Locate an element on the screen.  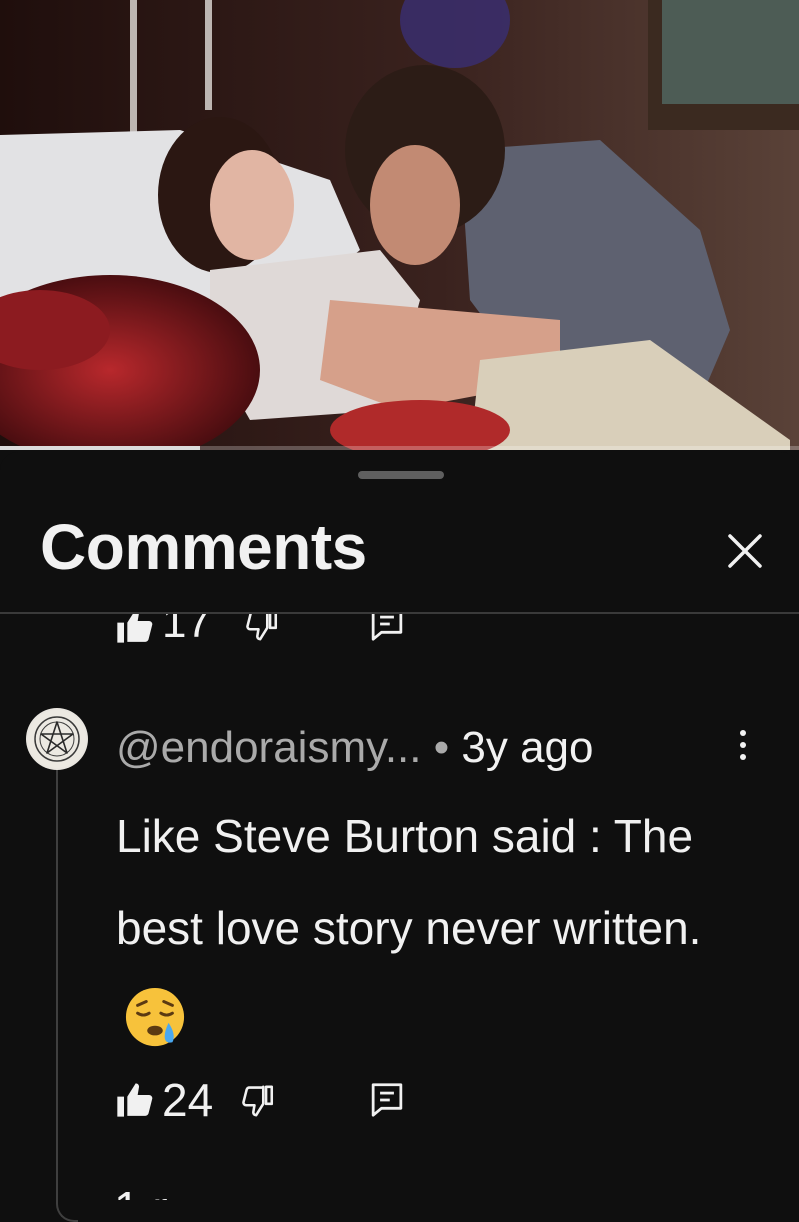
more-options-button is located at coordinates (743, 747).